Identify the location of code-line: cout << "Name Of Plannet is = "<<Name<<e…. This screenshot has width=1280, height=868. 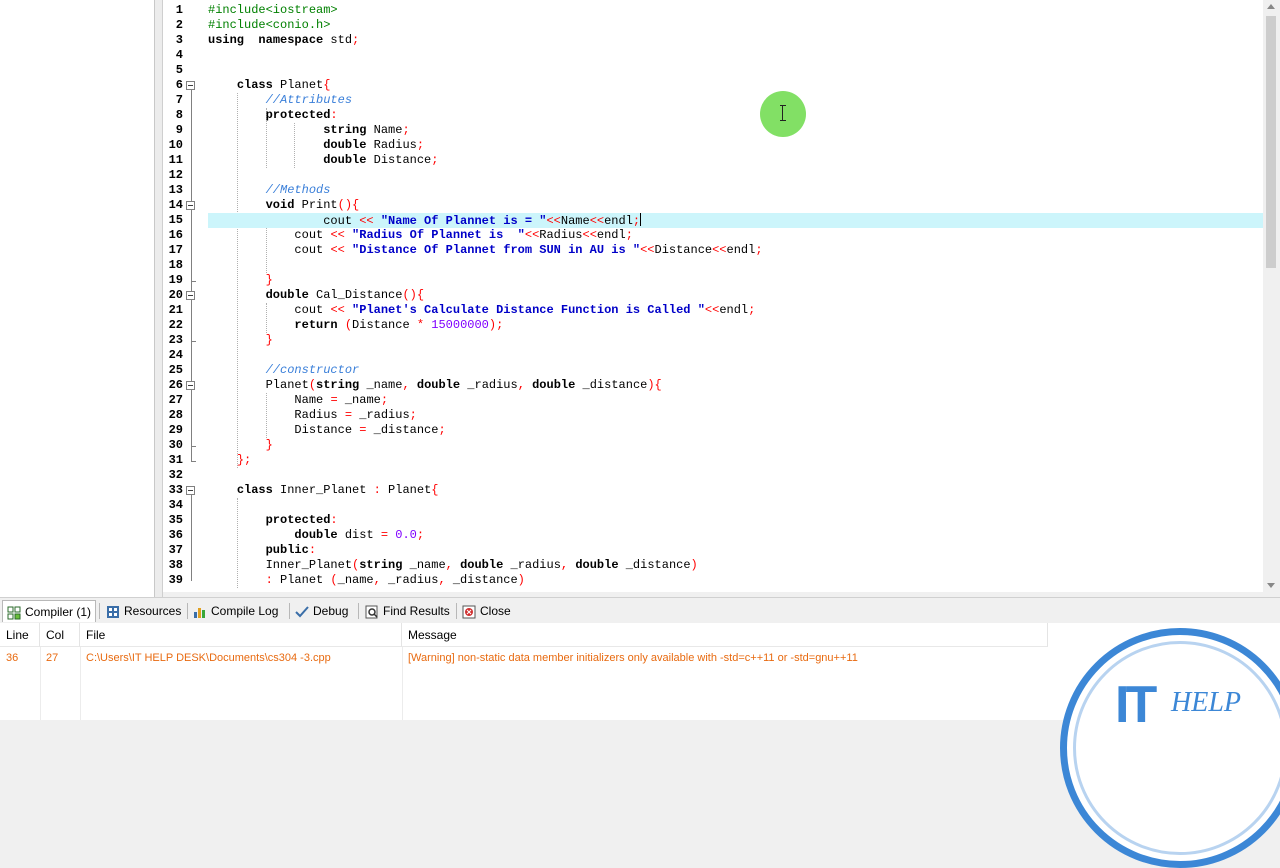
(735, 220).